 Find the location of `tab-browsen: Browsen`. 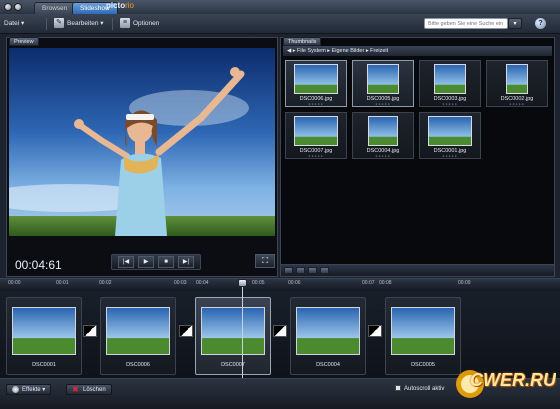

tab-browsen: Browsen is located at coordinates (55, 8).